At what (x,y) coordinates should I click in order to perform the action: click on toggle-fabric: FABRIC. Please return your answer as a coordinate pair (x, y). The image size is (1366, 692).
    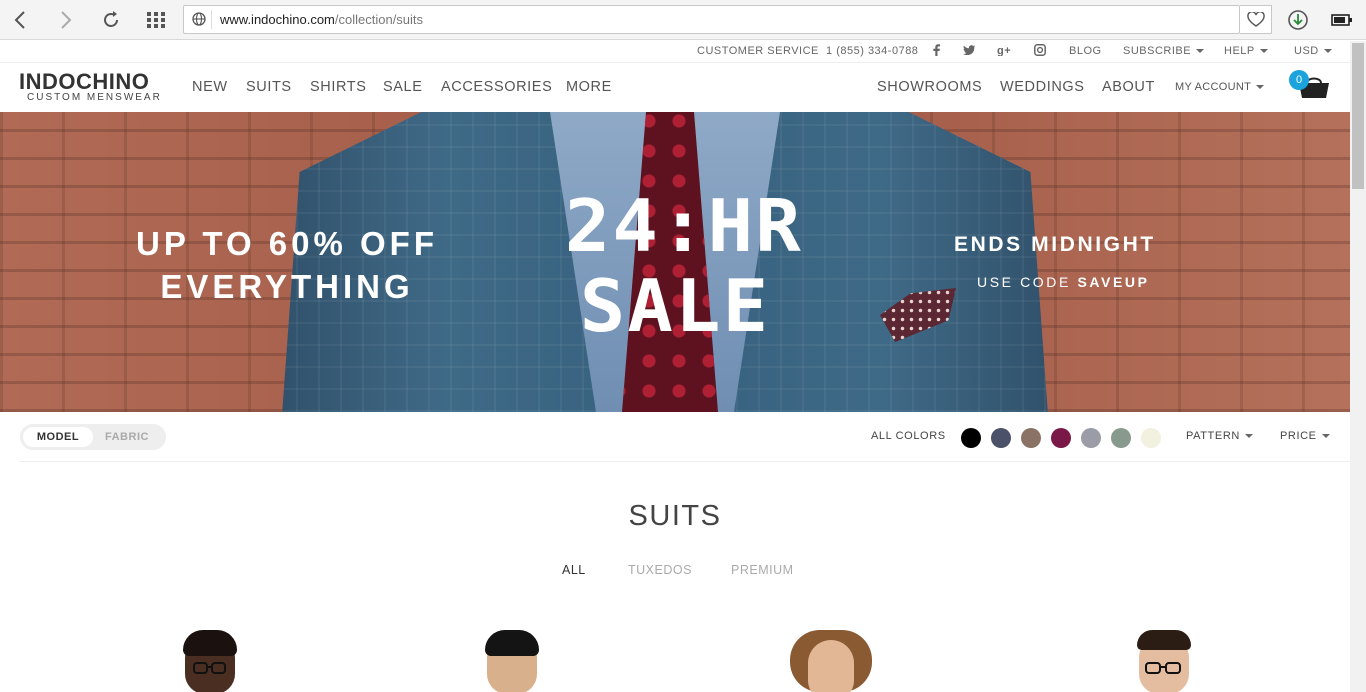
    Looking at the image, I should click on (127, 437).